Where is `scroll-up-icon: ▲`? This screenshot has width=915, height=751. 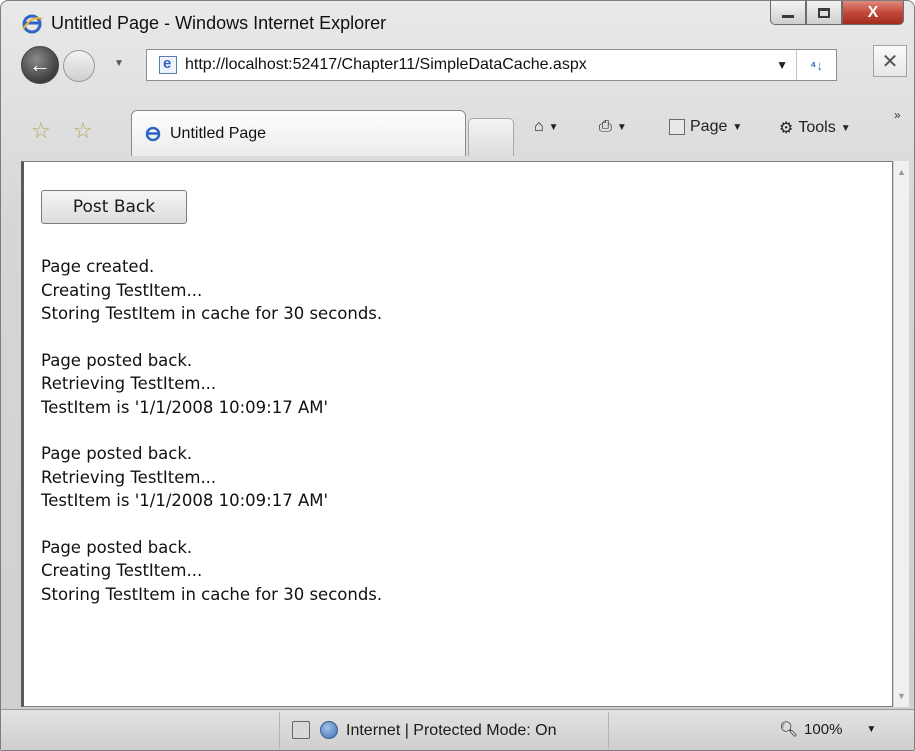 scroll-up-icon: ▲ is located at coordinates (901, 172).